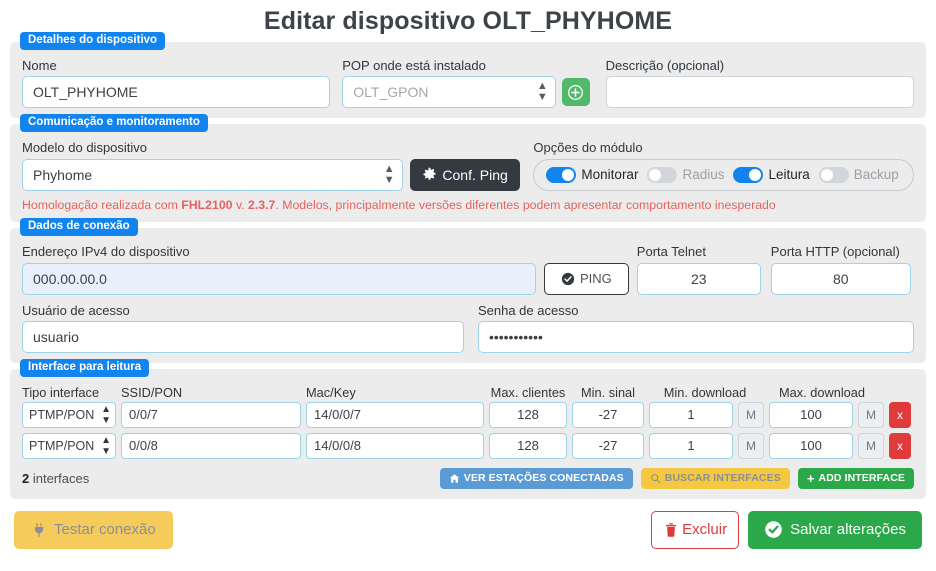  I want to click on row-type-value: PTMP/PON, so click(62, 445).